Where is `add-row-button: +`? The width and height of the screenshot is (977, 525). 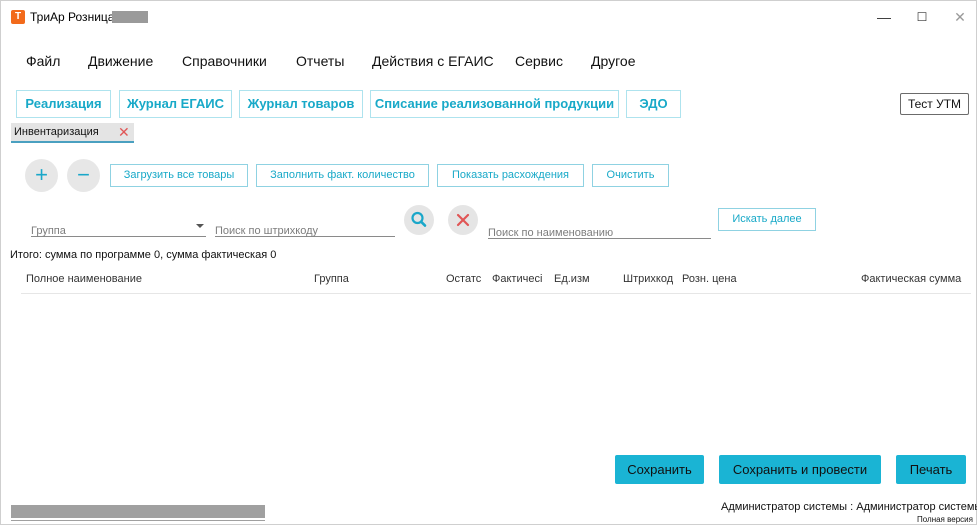
add-row-button: + is located at coordinates (41, 175).